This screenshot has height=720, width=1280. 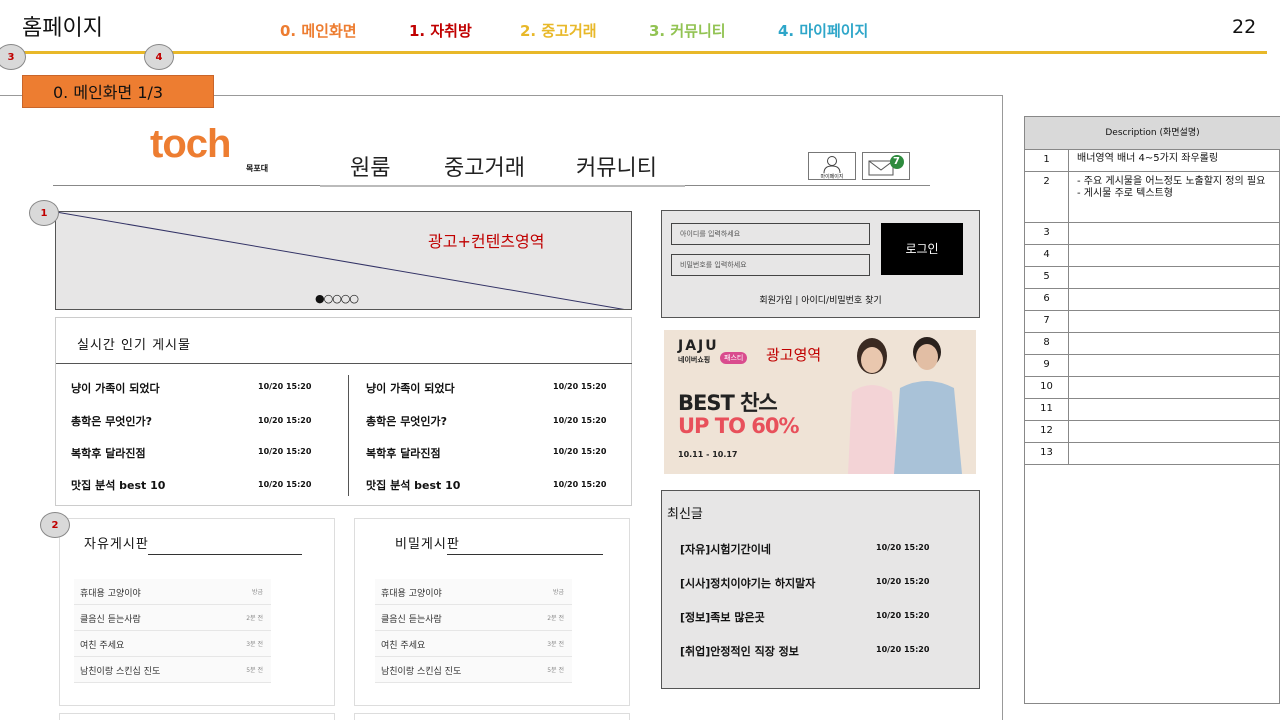 I want to click on nav-market: 중고거래, so click(x=484, y=166).